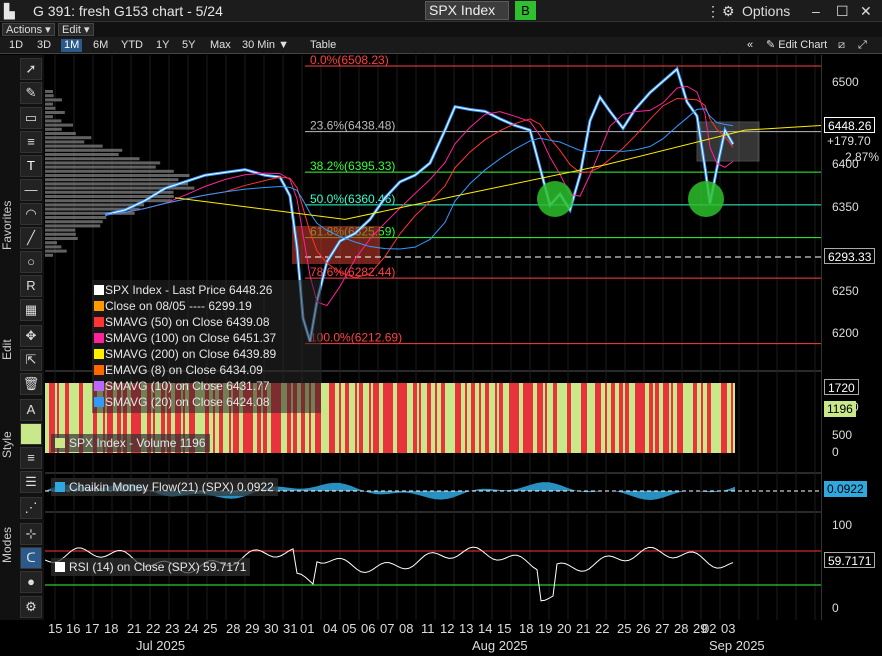  Describe the element at coordinates (31, 558) in the screenshot. I see `snap-mode-icon: ᑕ` at that location.